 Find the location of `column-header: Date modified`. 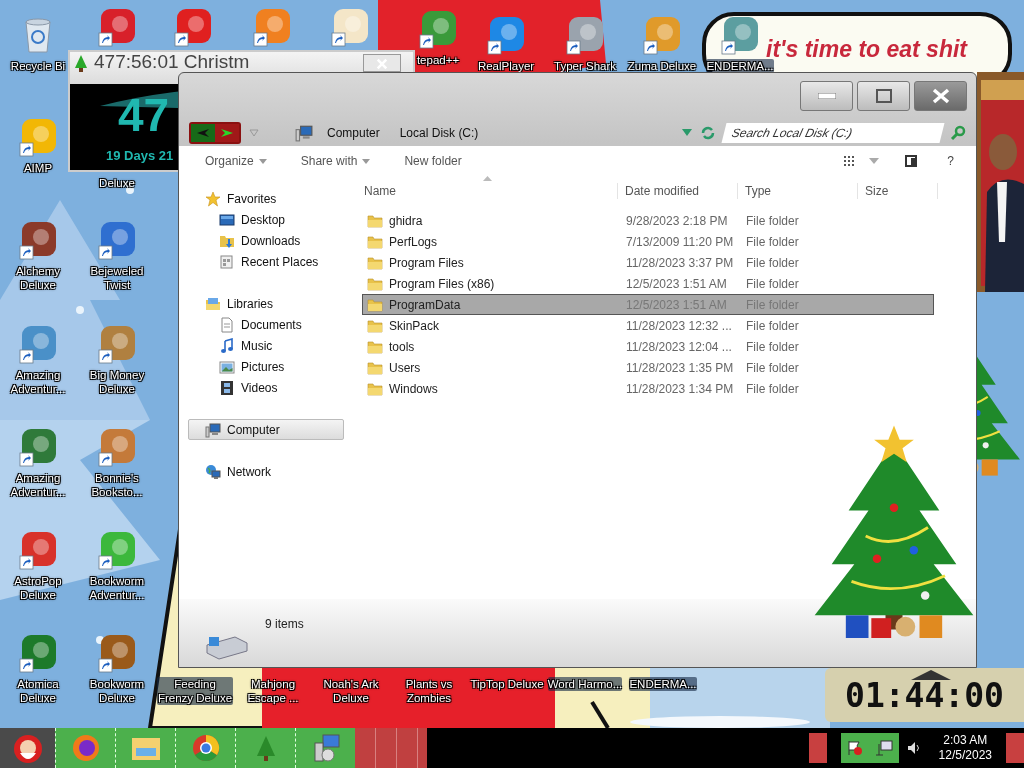

column-header: Date modified is located at coordinates (678, 191).